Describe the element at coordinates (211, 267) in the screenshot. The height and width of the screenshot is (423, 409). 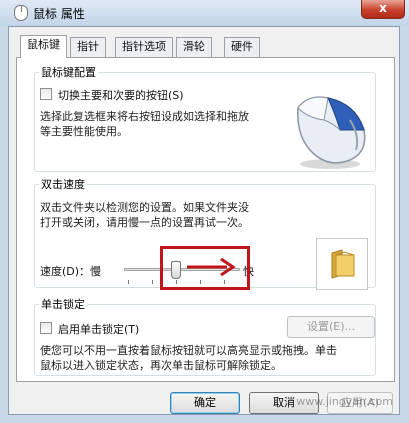
I see `annotation-arrow-icon` at that location.